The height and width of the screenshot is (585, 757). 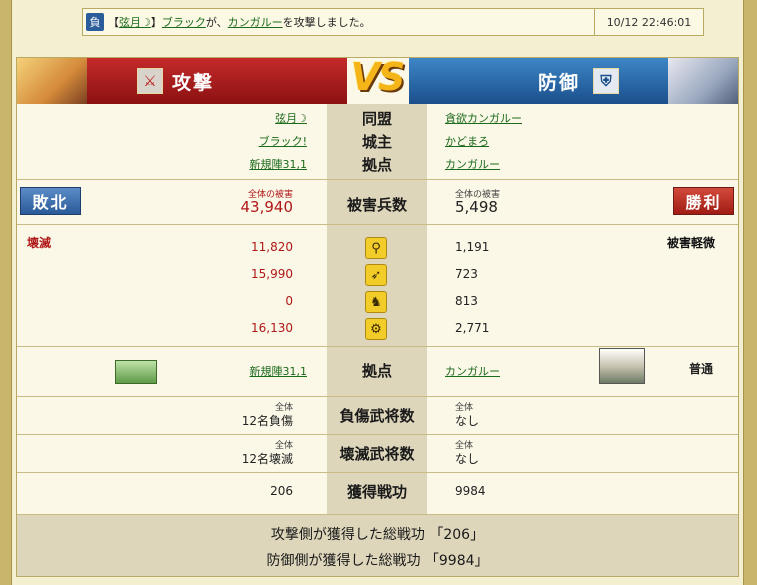 I want to click on destroyed-generals-label: 壊滅武将数, so click(x=377, y=454).